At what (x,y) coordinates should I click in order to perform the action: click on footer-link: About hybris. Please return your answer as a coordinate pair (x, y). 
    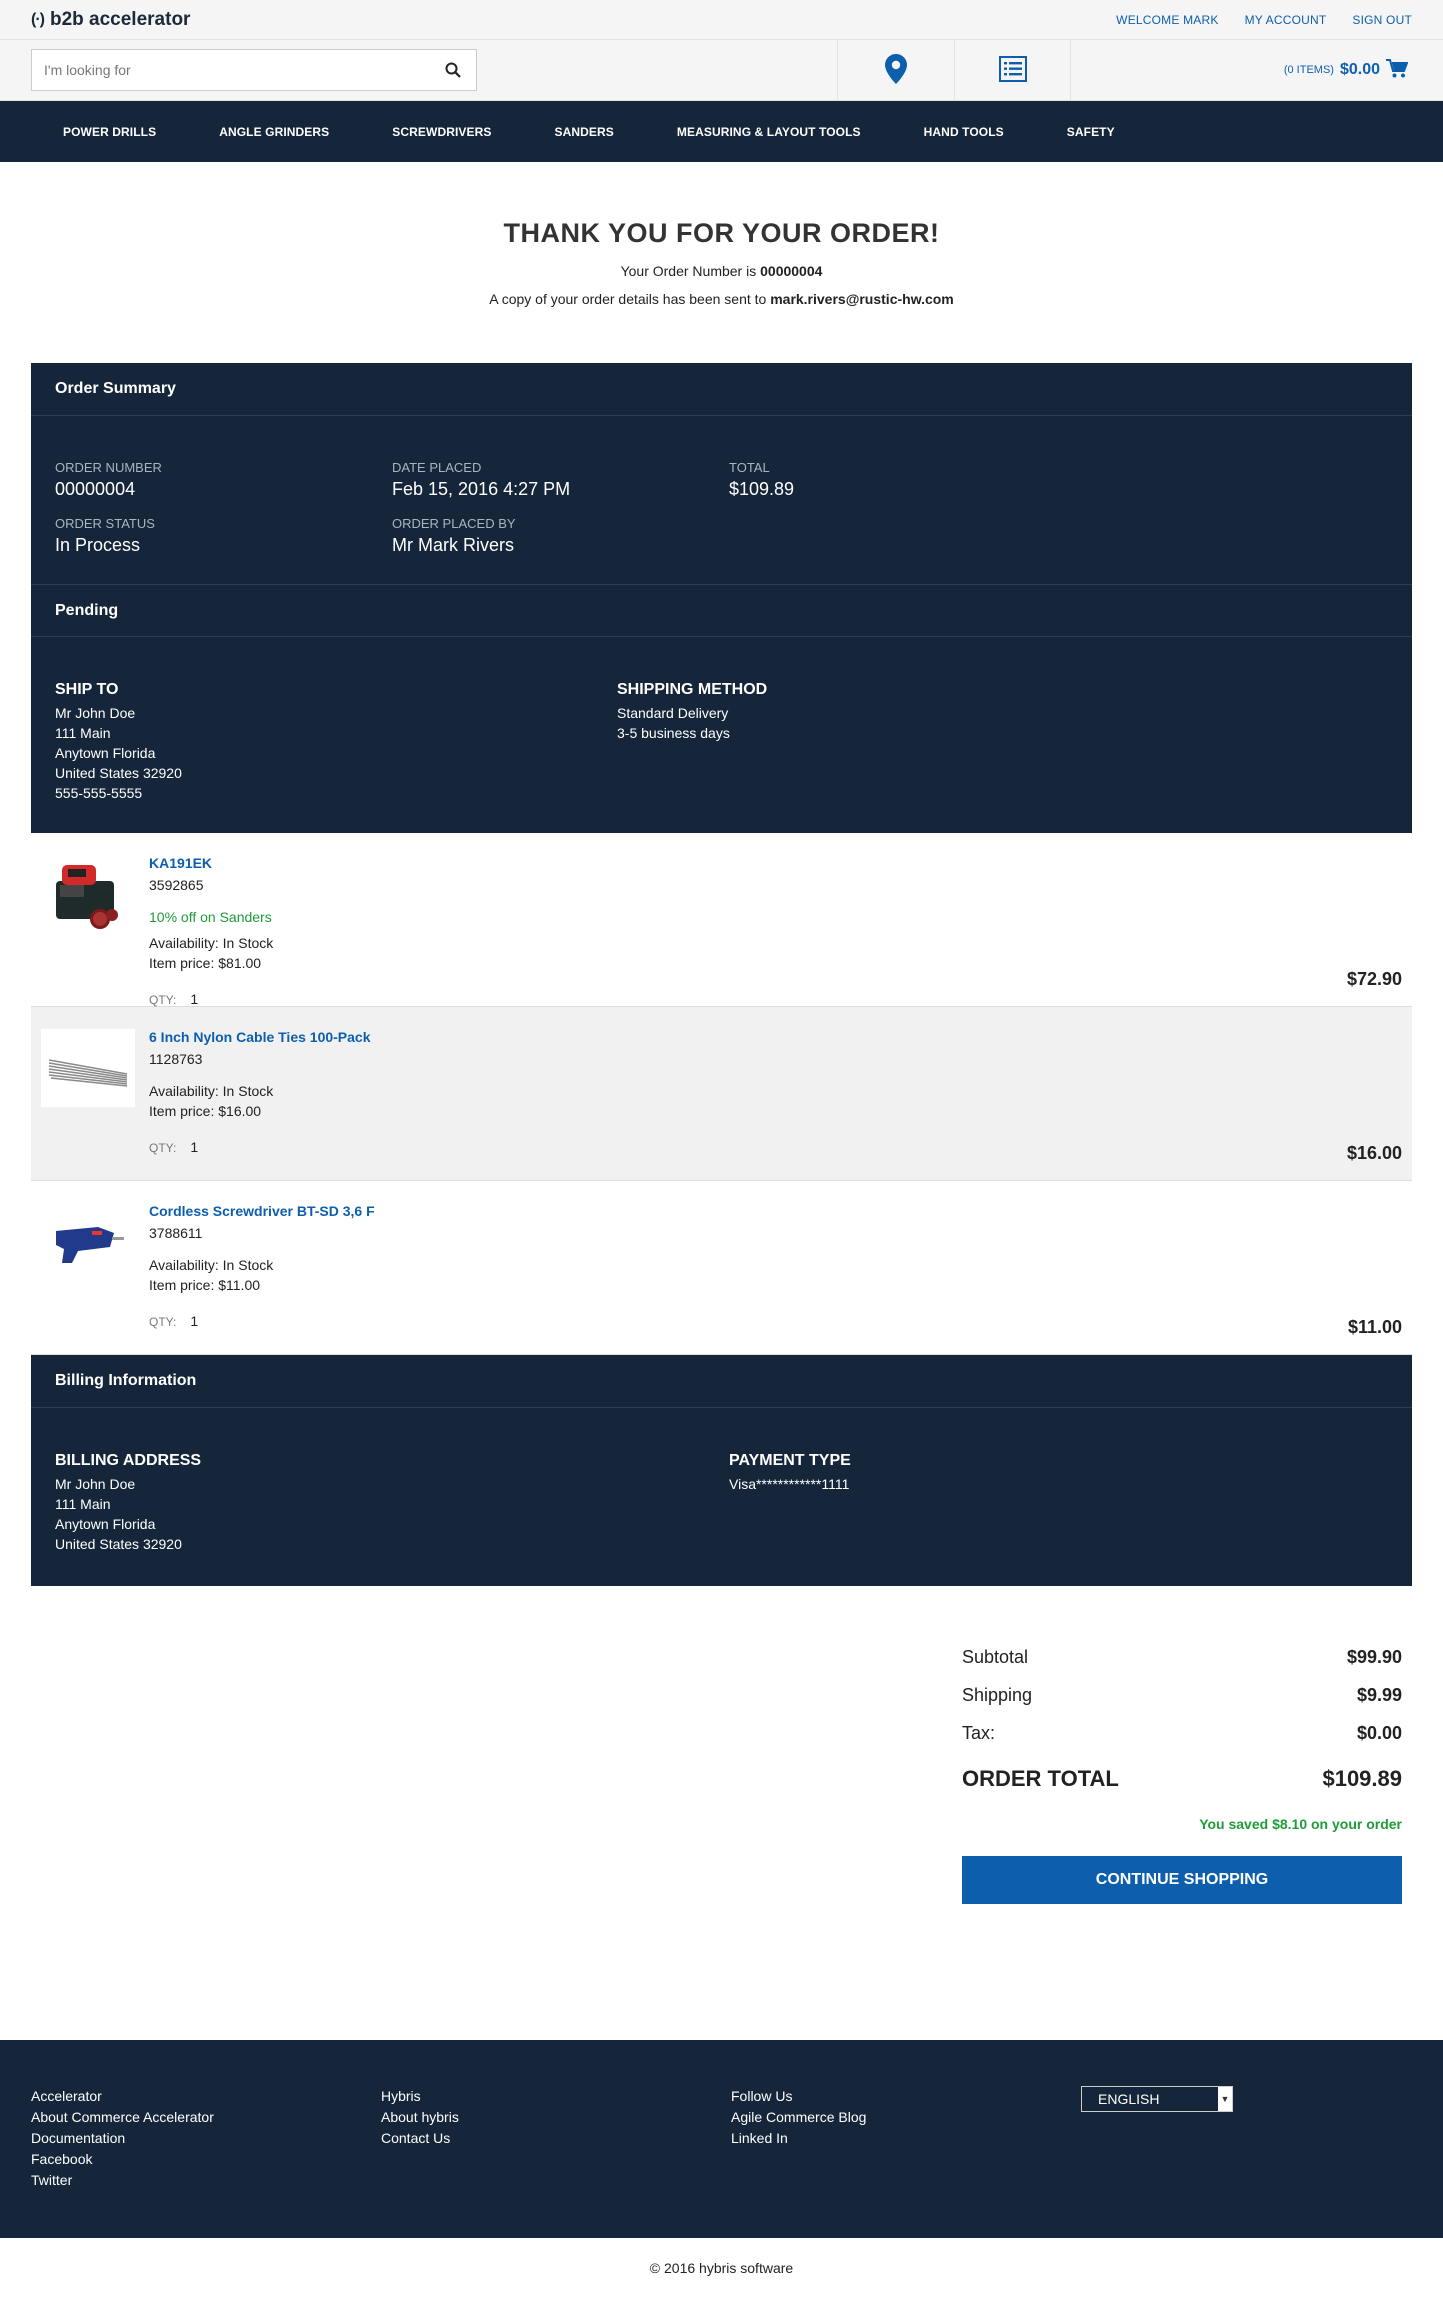
    Looking at the image, I should click on (556, 2117).